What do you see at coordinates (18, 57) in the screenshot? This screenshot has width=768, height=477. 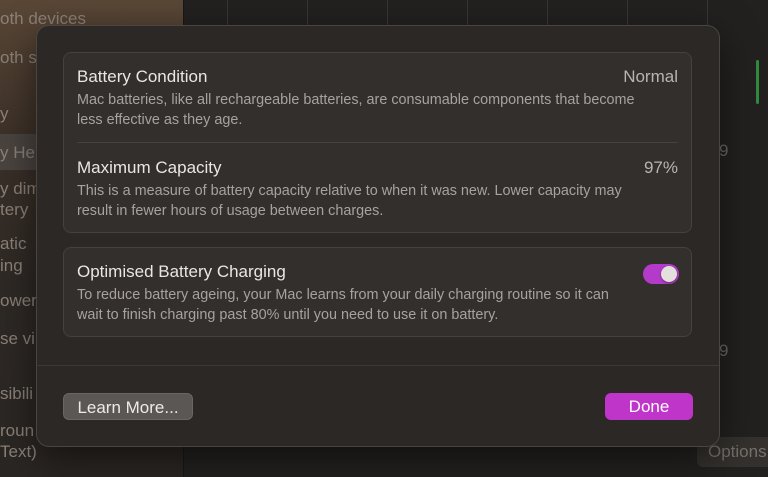 I see `sidebar-item: oth s` at bounding box center [18, 57].